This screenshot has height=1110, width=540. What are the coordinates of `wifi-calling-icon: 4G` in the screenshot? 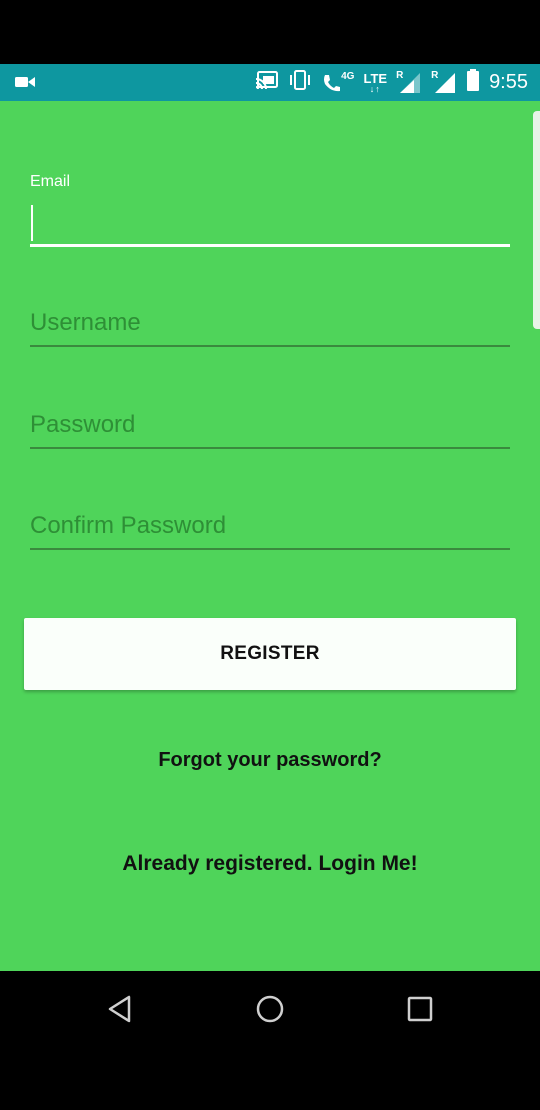 It's located at (338, 82).